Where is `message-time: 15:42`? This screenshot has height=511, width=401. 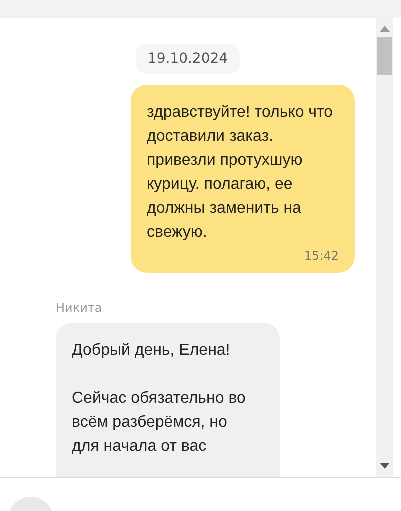 message-time: 15:42 is located at coordinates (321, 256).